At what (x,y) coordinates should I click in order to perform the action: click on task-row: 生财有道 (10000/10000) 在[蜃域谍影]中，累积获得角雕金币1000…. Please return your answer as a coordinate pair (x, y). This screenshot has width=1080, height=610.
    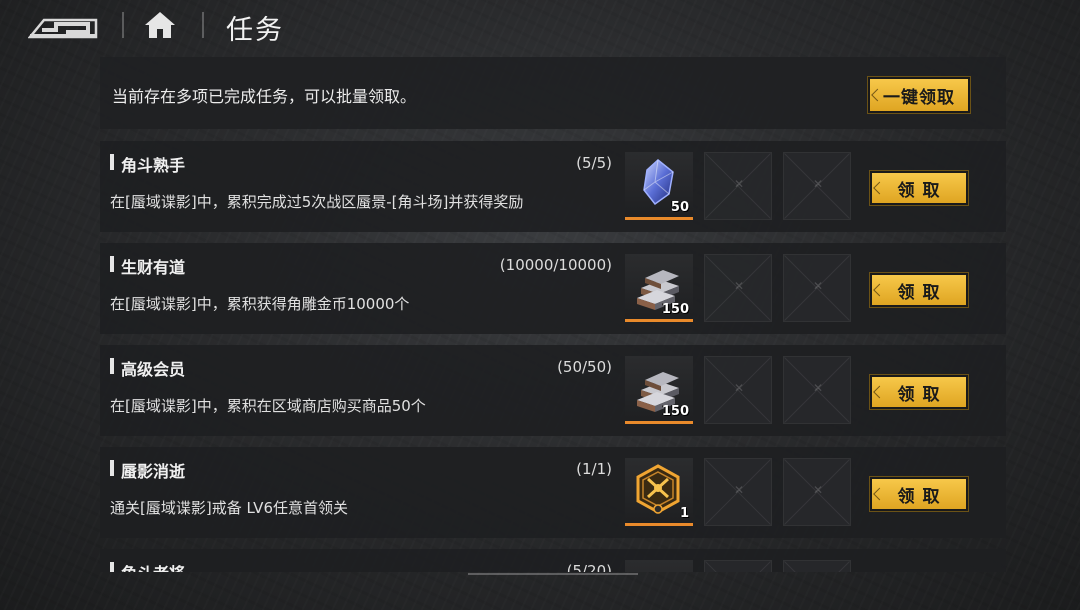
    Looking at the image, I should click on (553, 288).